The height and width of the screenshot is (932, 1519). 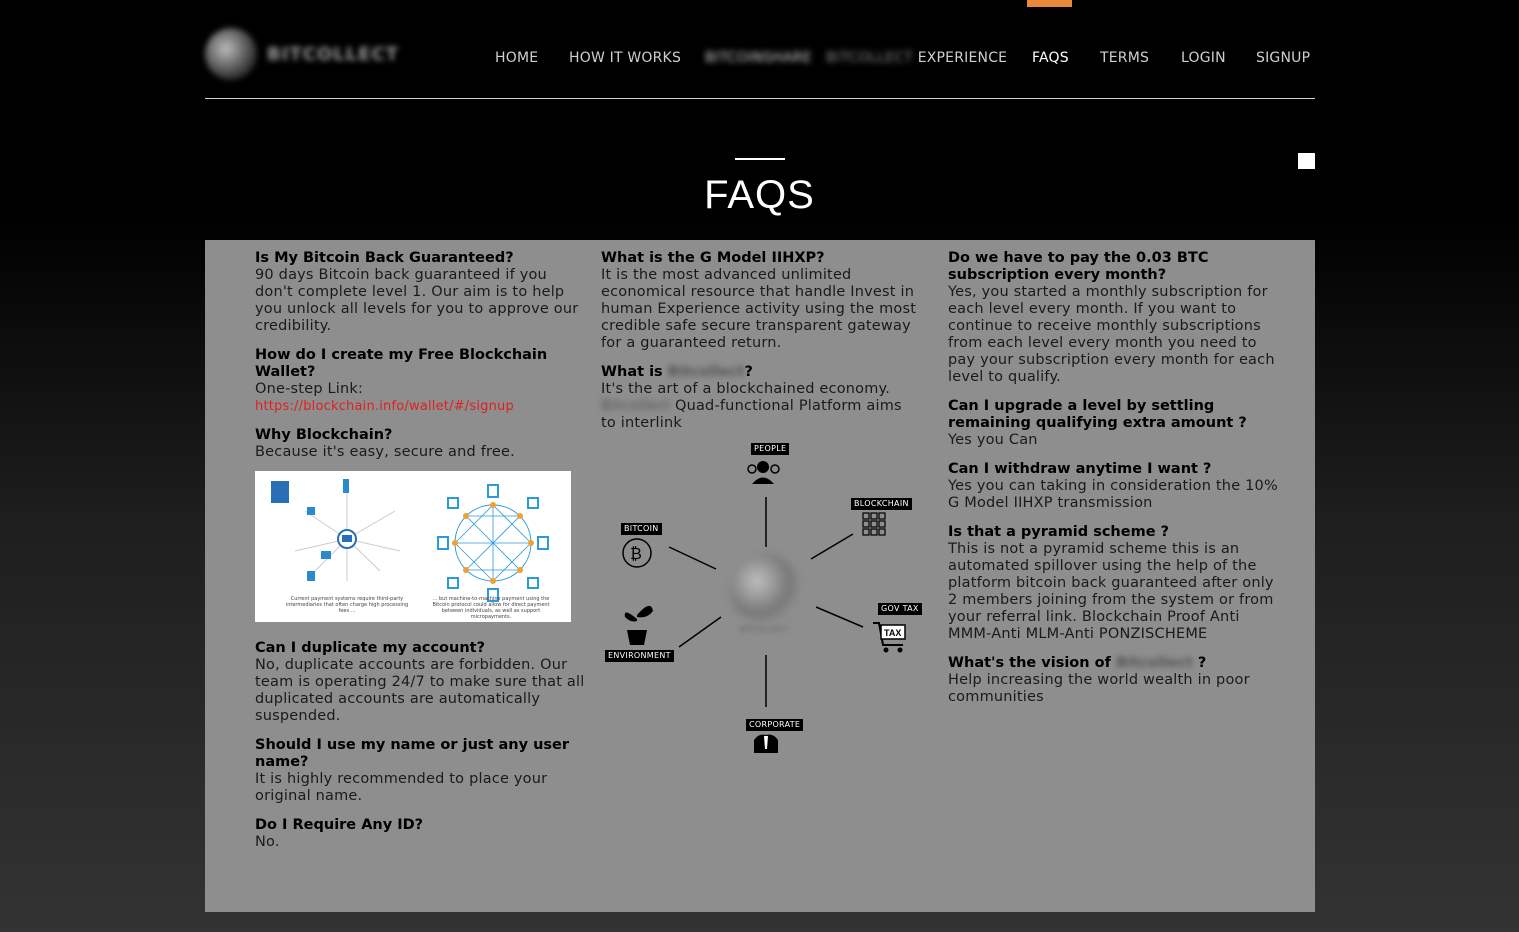 What do you see at coordinates (516, 58) in the screenshot?
I see `nav-home: HOME` at bounding box center [516, 58].